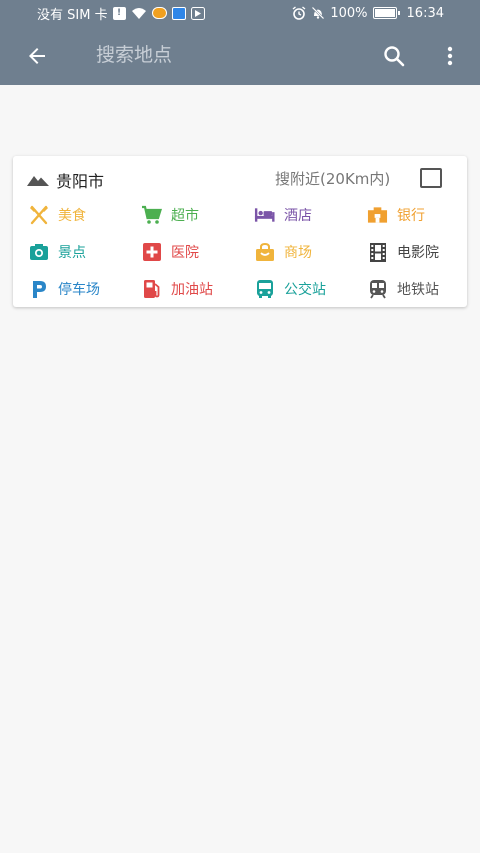  What do you see at coordinates (418, 290) in the screenshot?
I see `category-label: 地铁站` at bounding box center [418, 290].